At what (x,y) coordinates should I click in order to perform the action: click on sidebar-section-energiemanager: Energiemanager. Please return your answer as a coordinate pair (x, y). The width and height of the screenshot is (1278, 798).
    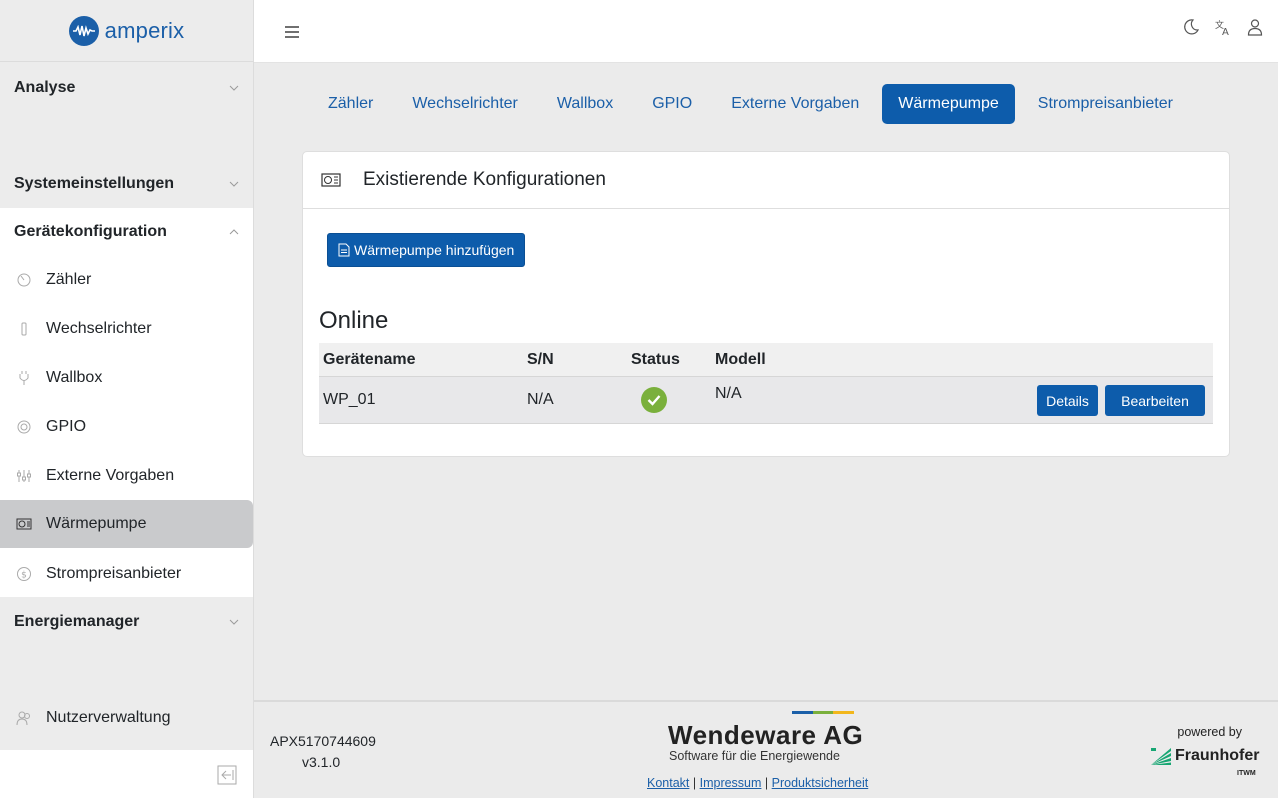
    Looking at the image, I should click on (126, 622).